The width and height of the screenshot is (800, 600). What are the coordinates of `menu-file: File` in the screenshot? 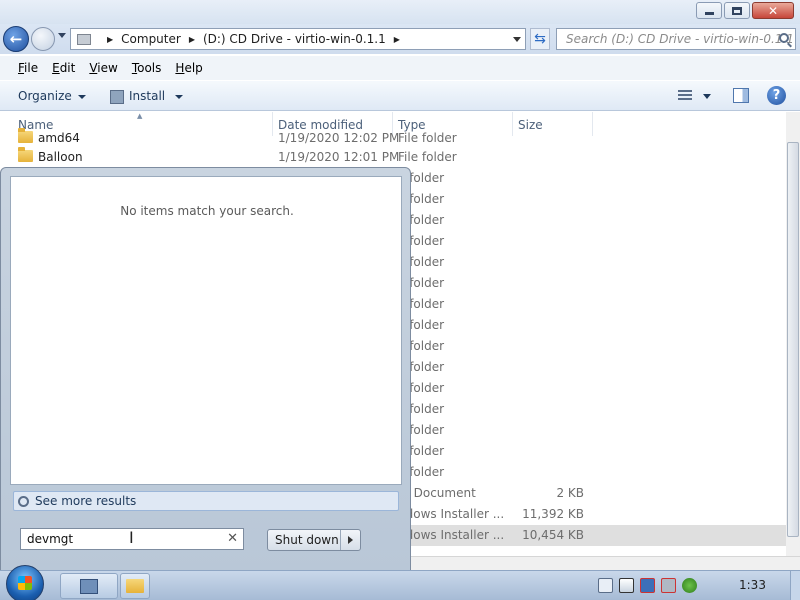 It's located at (28, 68).